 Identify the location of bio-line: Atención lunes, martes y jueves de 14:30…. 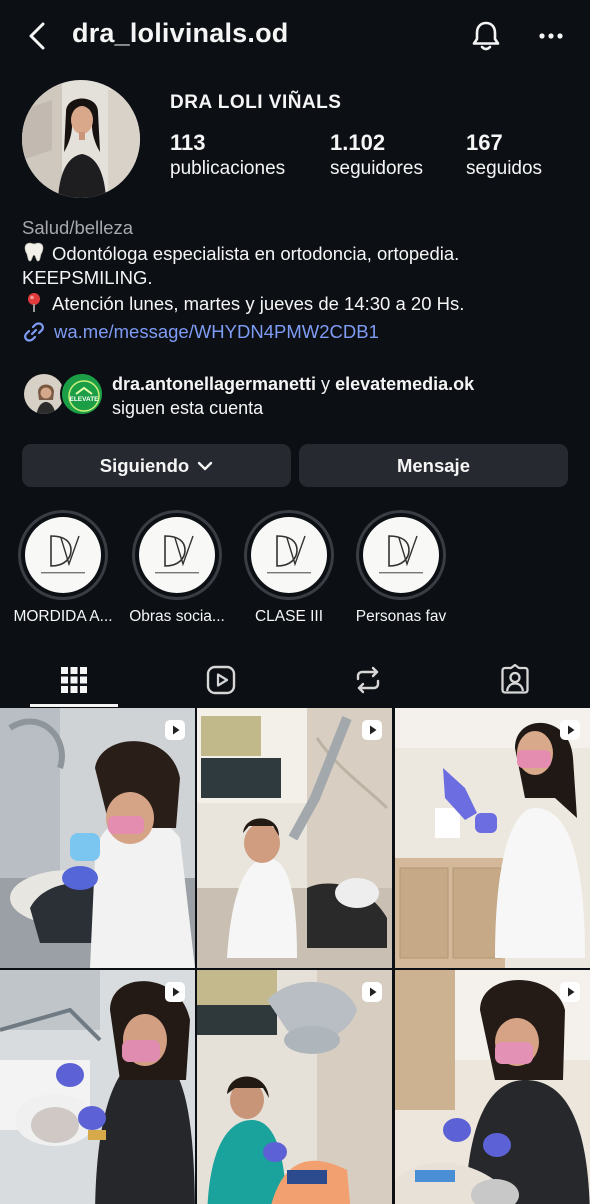
(302, 304).